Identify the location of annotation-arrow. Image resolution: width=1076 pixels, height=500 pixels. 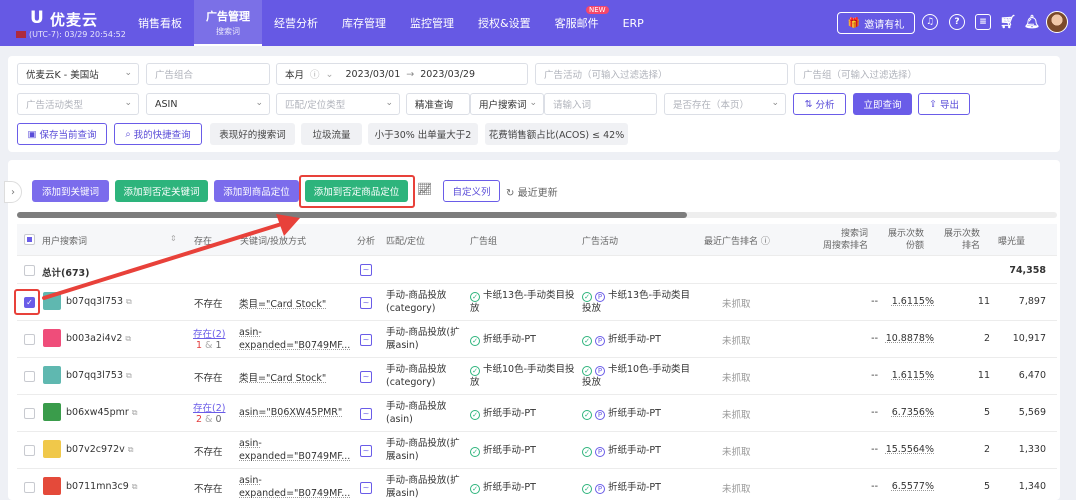
(171, 257).